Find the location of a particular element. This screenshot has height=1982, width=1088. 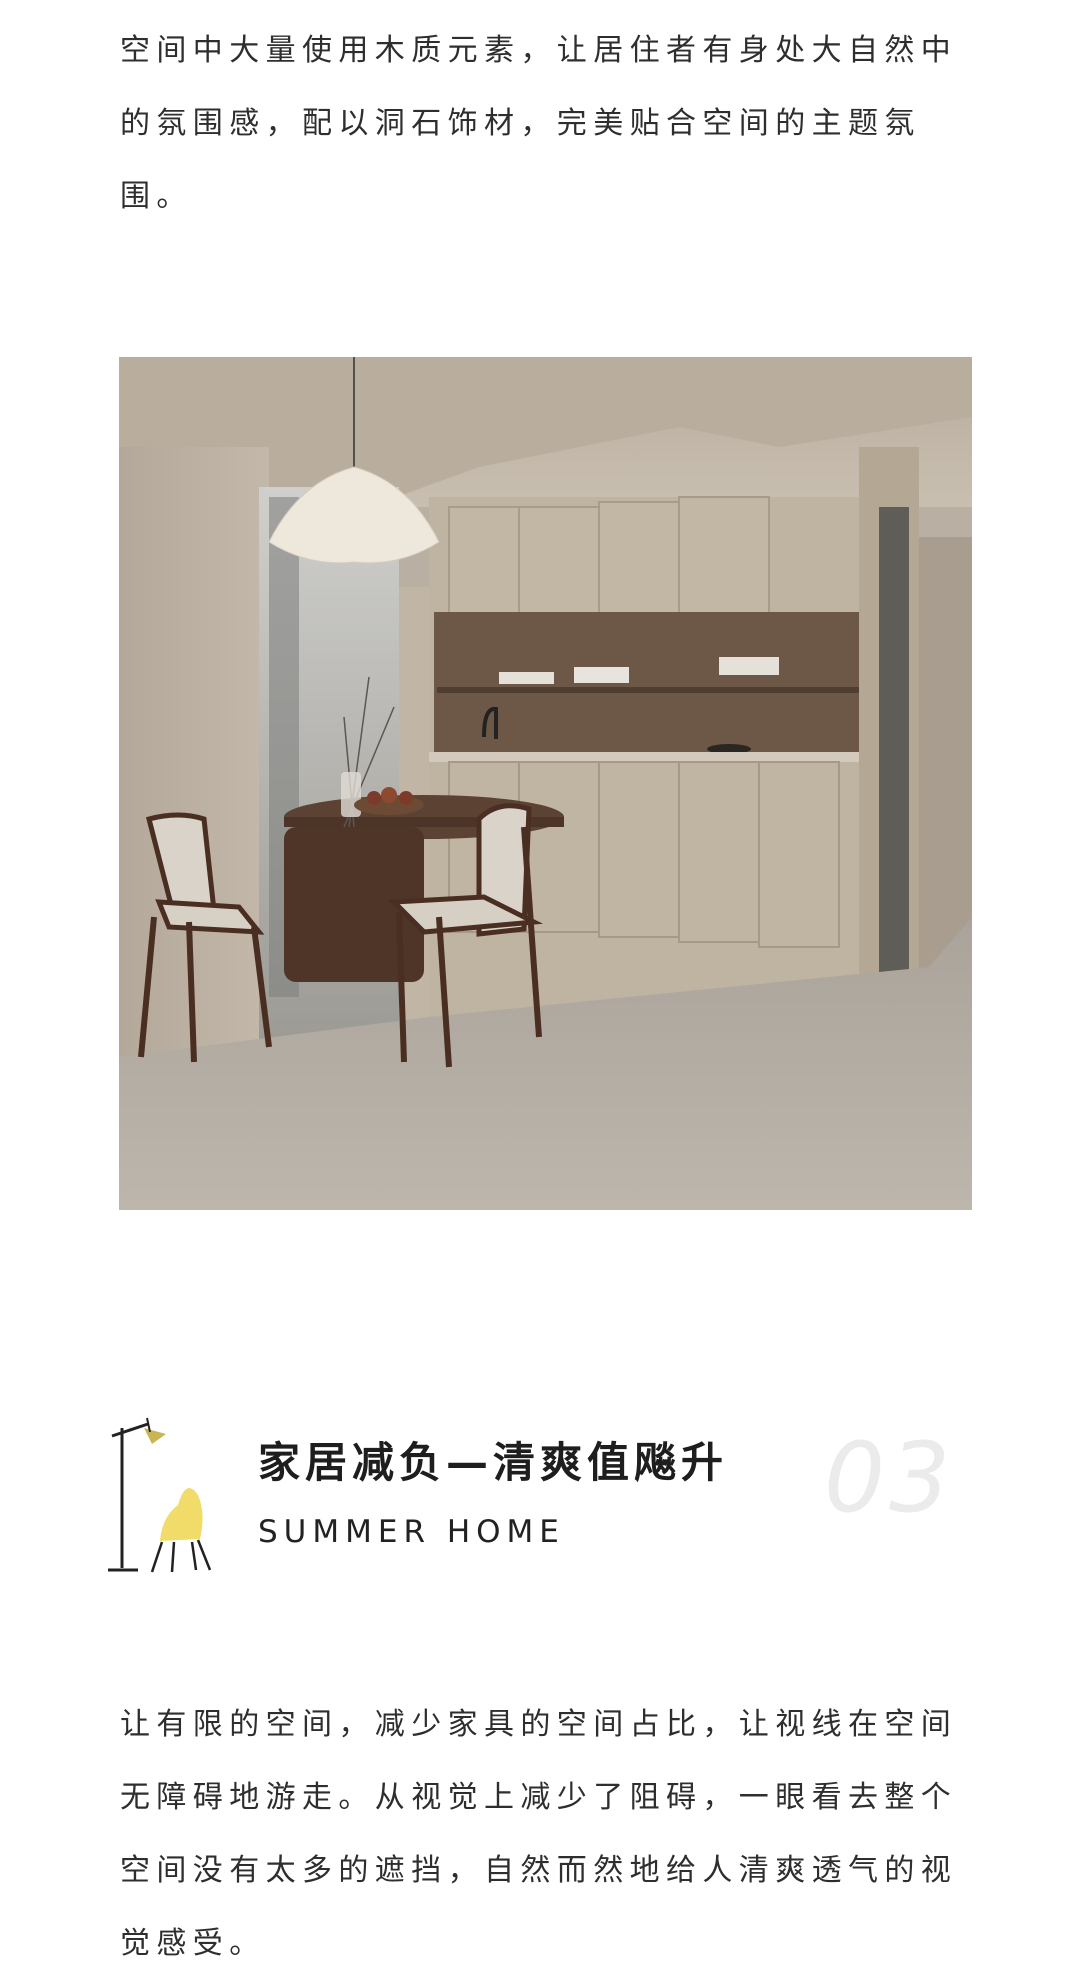

section-subtitle: SUMMER HOME is located at coordinates (411, 1532).